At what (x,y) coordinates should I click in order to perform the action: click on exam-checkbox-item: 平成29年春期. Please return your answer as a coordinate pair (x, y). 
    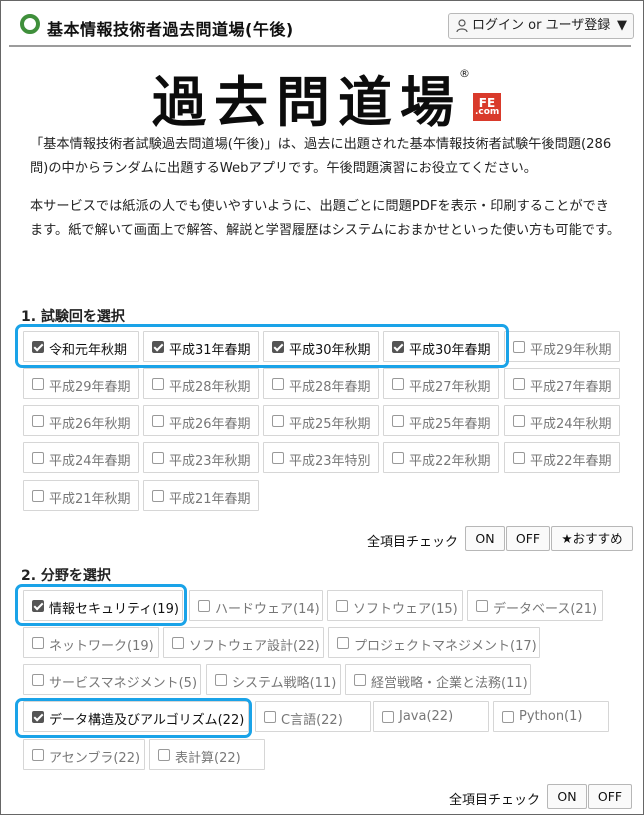
    Looking at the image, I should click on (81, 383).